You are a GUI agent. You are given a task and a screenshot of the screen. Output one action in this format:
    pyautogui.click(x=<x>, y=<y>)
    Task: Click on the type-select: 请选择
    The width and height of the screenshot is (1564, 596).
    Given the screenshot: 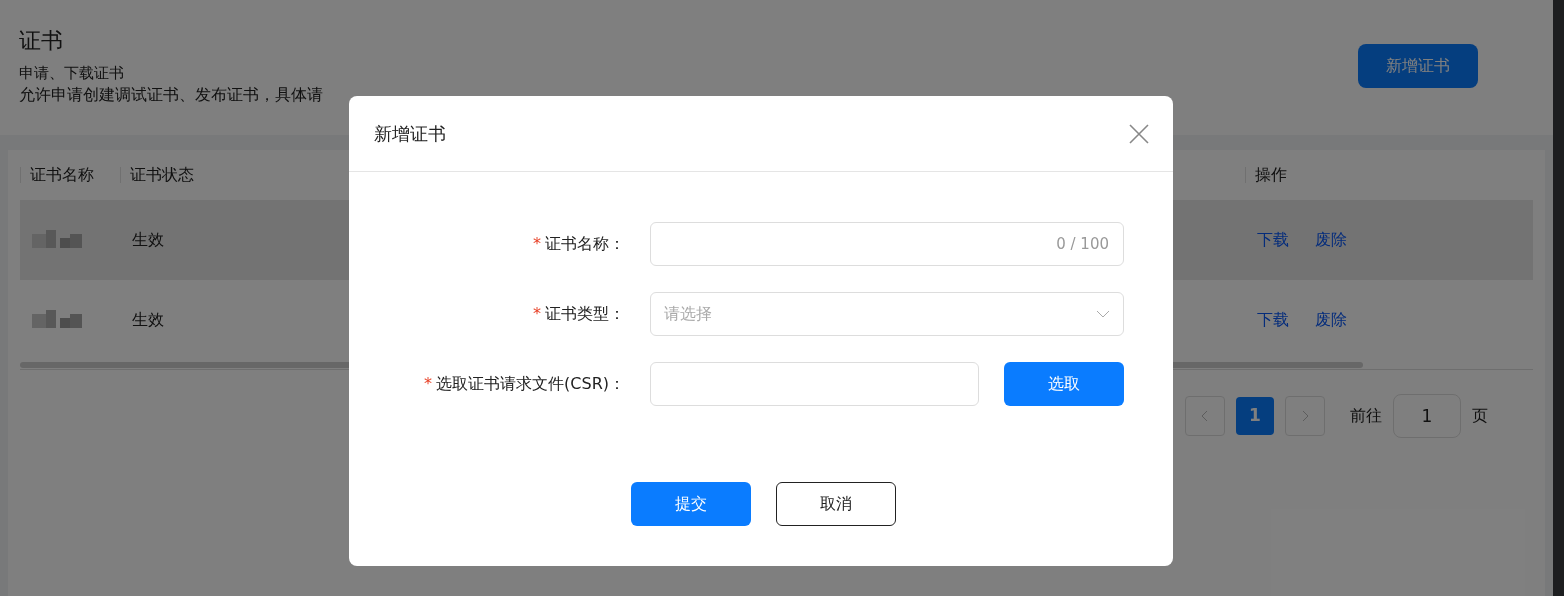 What is the action you would take?
    pyautogui.click(x=887, y=314)
    